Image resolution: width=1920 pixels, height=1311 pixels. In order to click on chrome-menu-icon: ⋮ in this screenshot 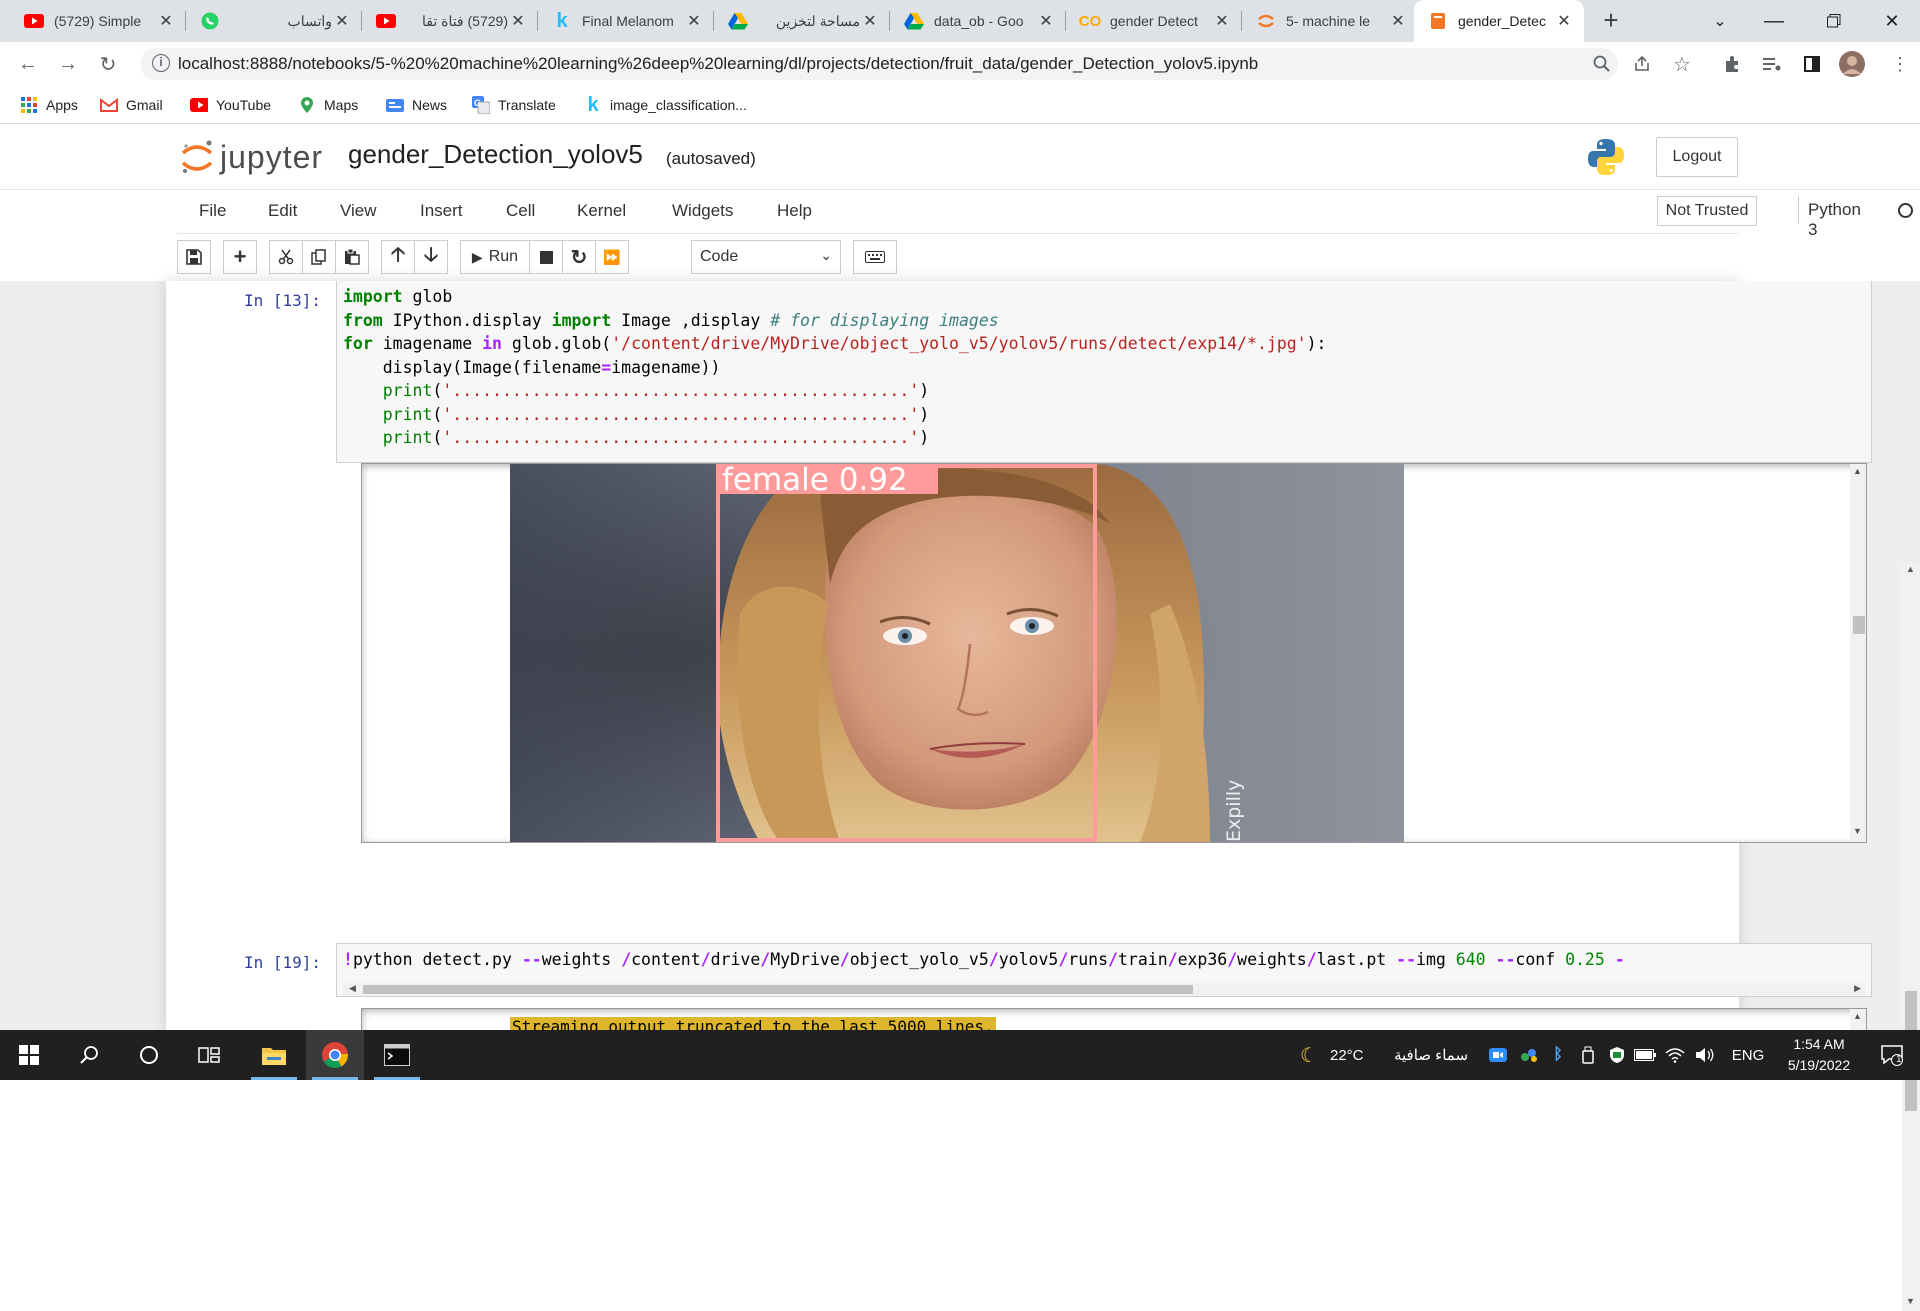, I will do `click(1900, 64)`.